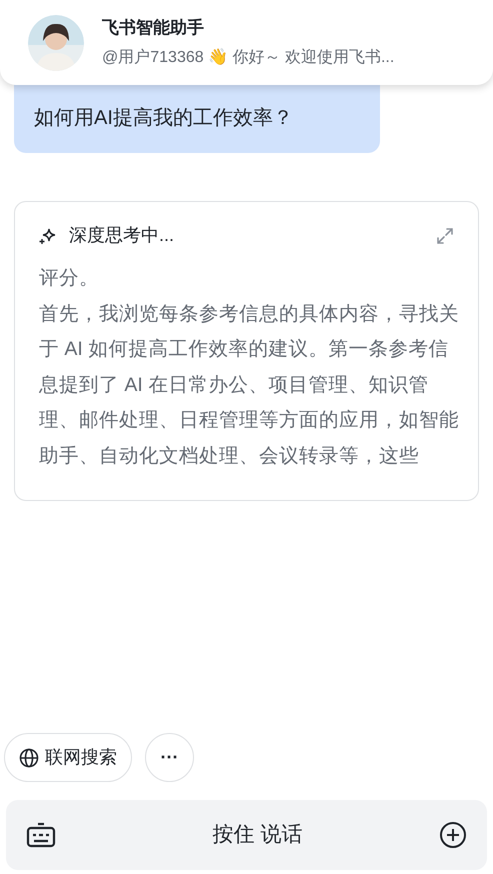 The width and height of the screenshot is (493, 874). Describe the element at coordinates (453, 835) in the screenshot. I see `add-icon` at that location.